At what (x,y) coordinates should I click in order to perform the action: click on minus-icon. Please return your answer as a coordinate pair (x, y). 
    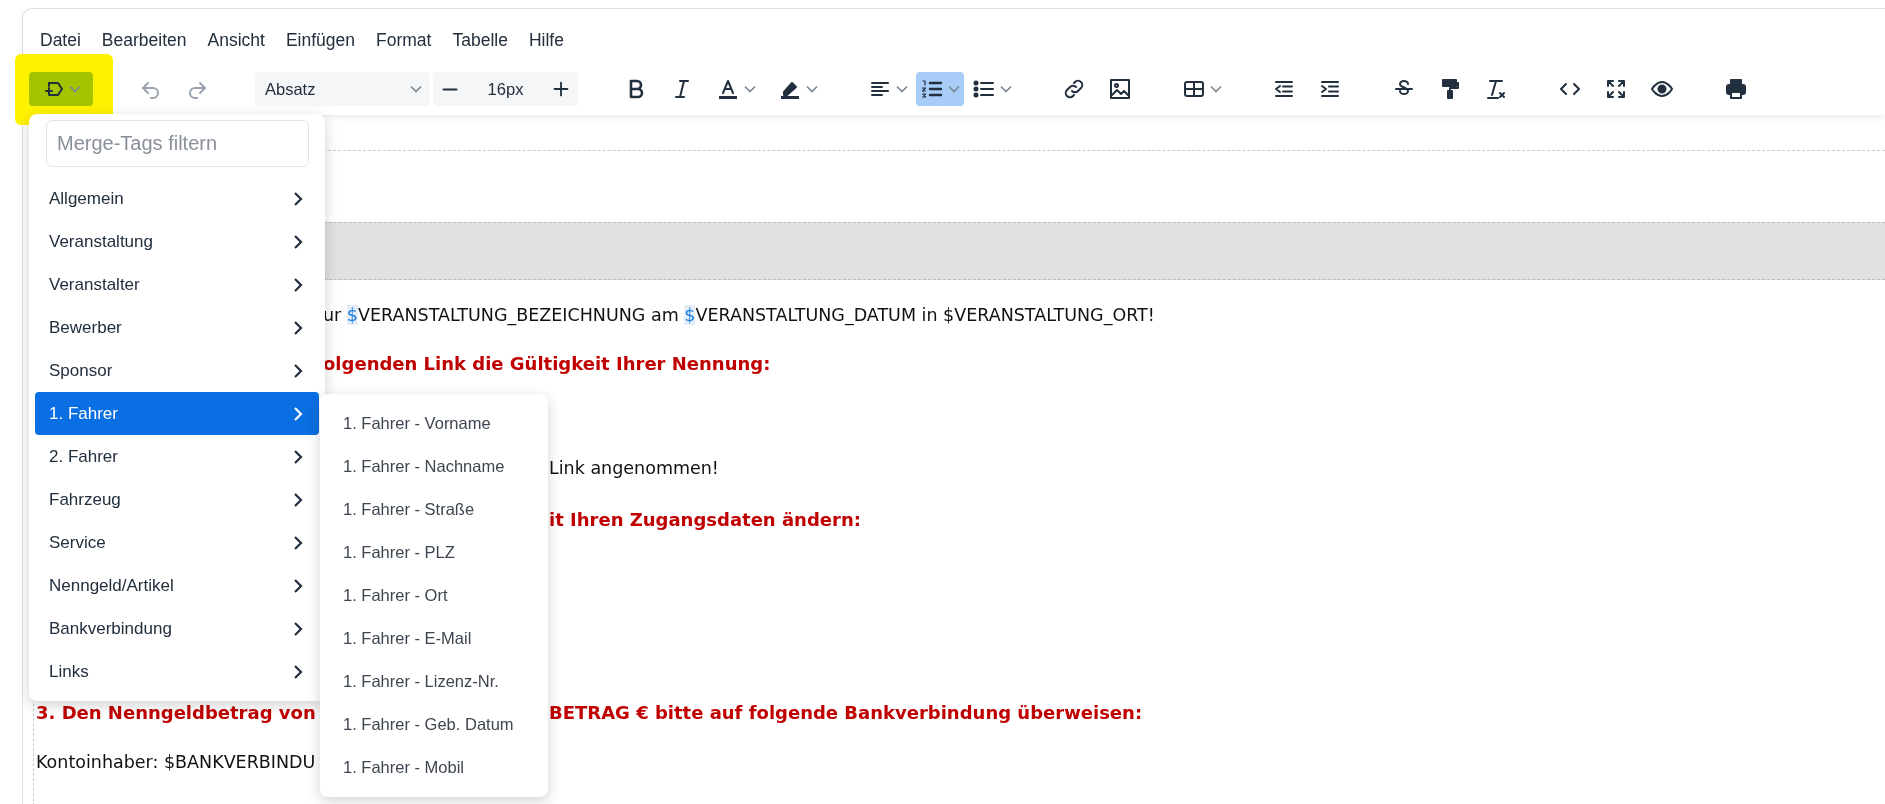
    Looking at the image, I should click on (450, 89).